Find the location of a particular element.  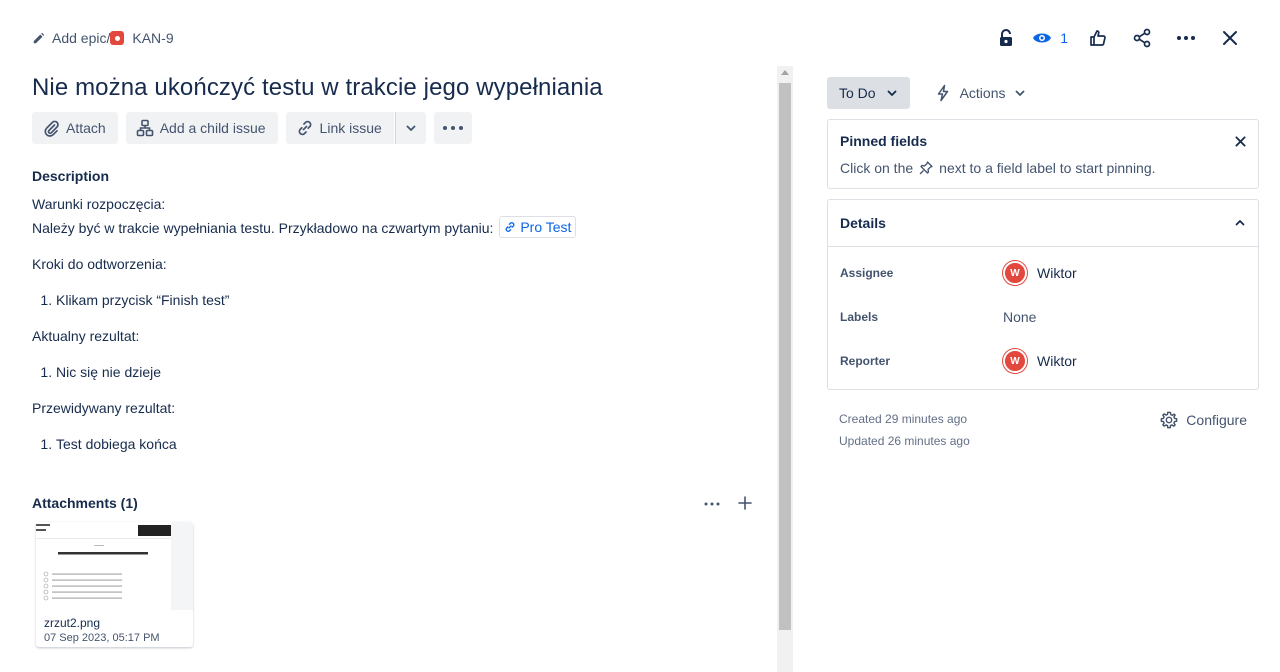

attachments-actions is located at coordinates (728, 503).